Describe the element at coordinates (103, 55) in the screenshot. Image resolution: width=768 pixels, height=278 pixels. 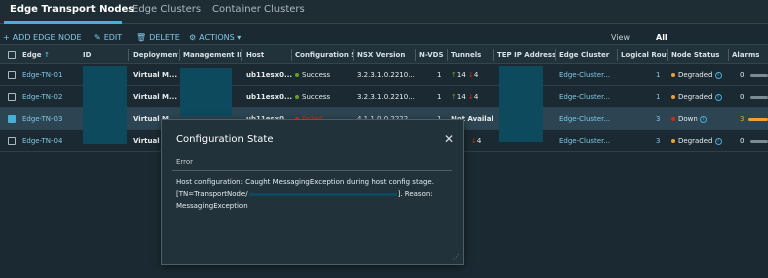
I see `column-id: ID` at that location.